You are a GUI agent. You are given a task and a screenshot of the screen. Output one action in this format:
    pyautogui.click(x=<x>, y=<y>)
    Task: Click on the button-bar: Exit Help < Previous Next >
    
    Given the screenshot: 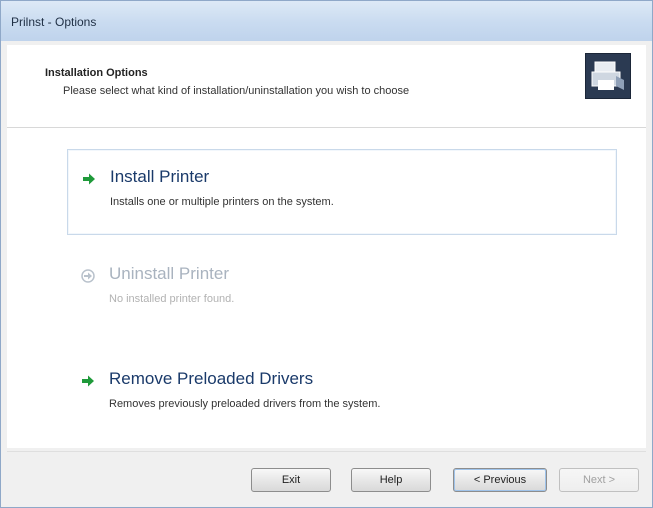 What is the action you would take?
    pyautogui.click(x=326, y=477)
    